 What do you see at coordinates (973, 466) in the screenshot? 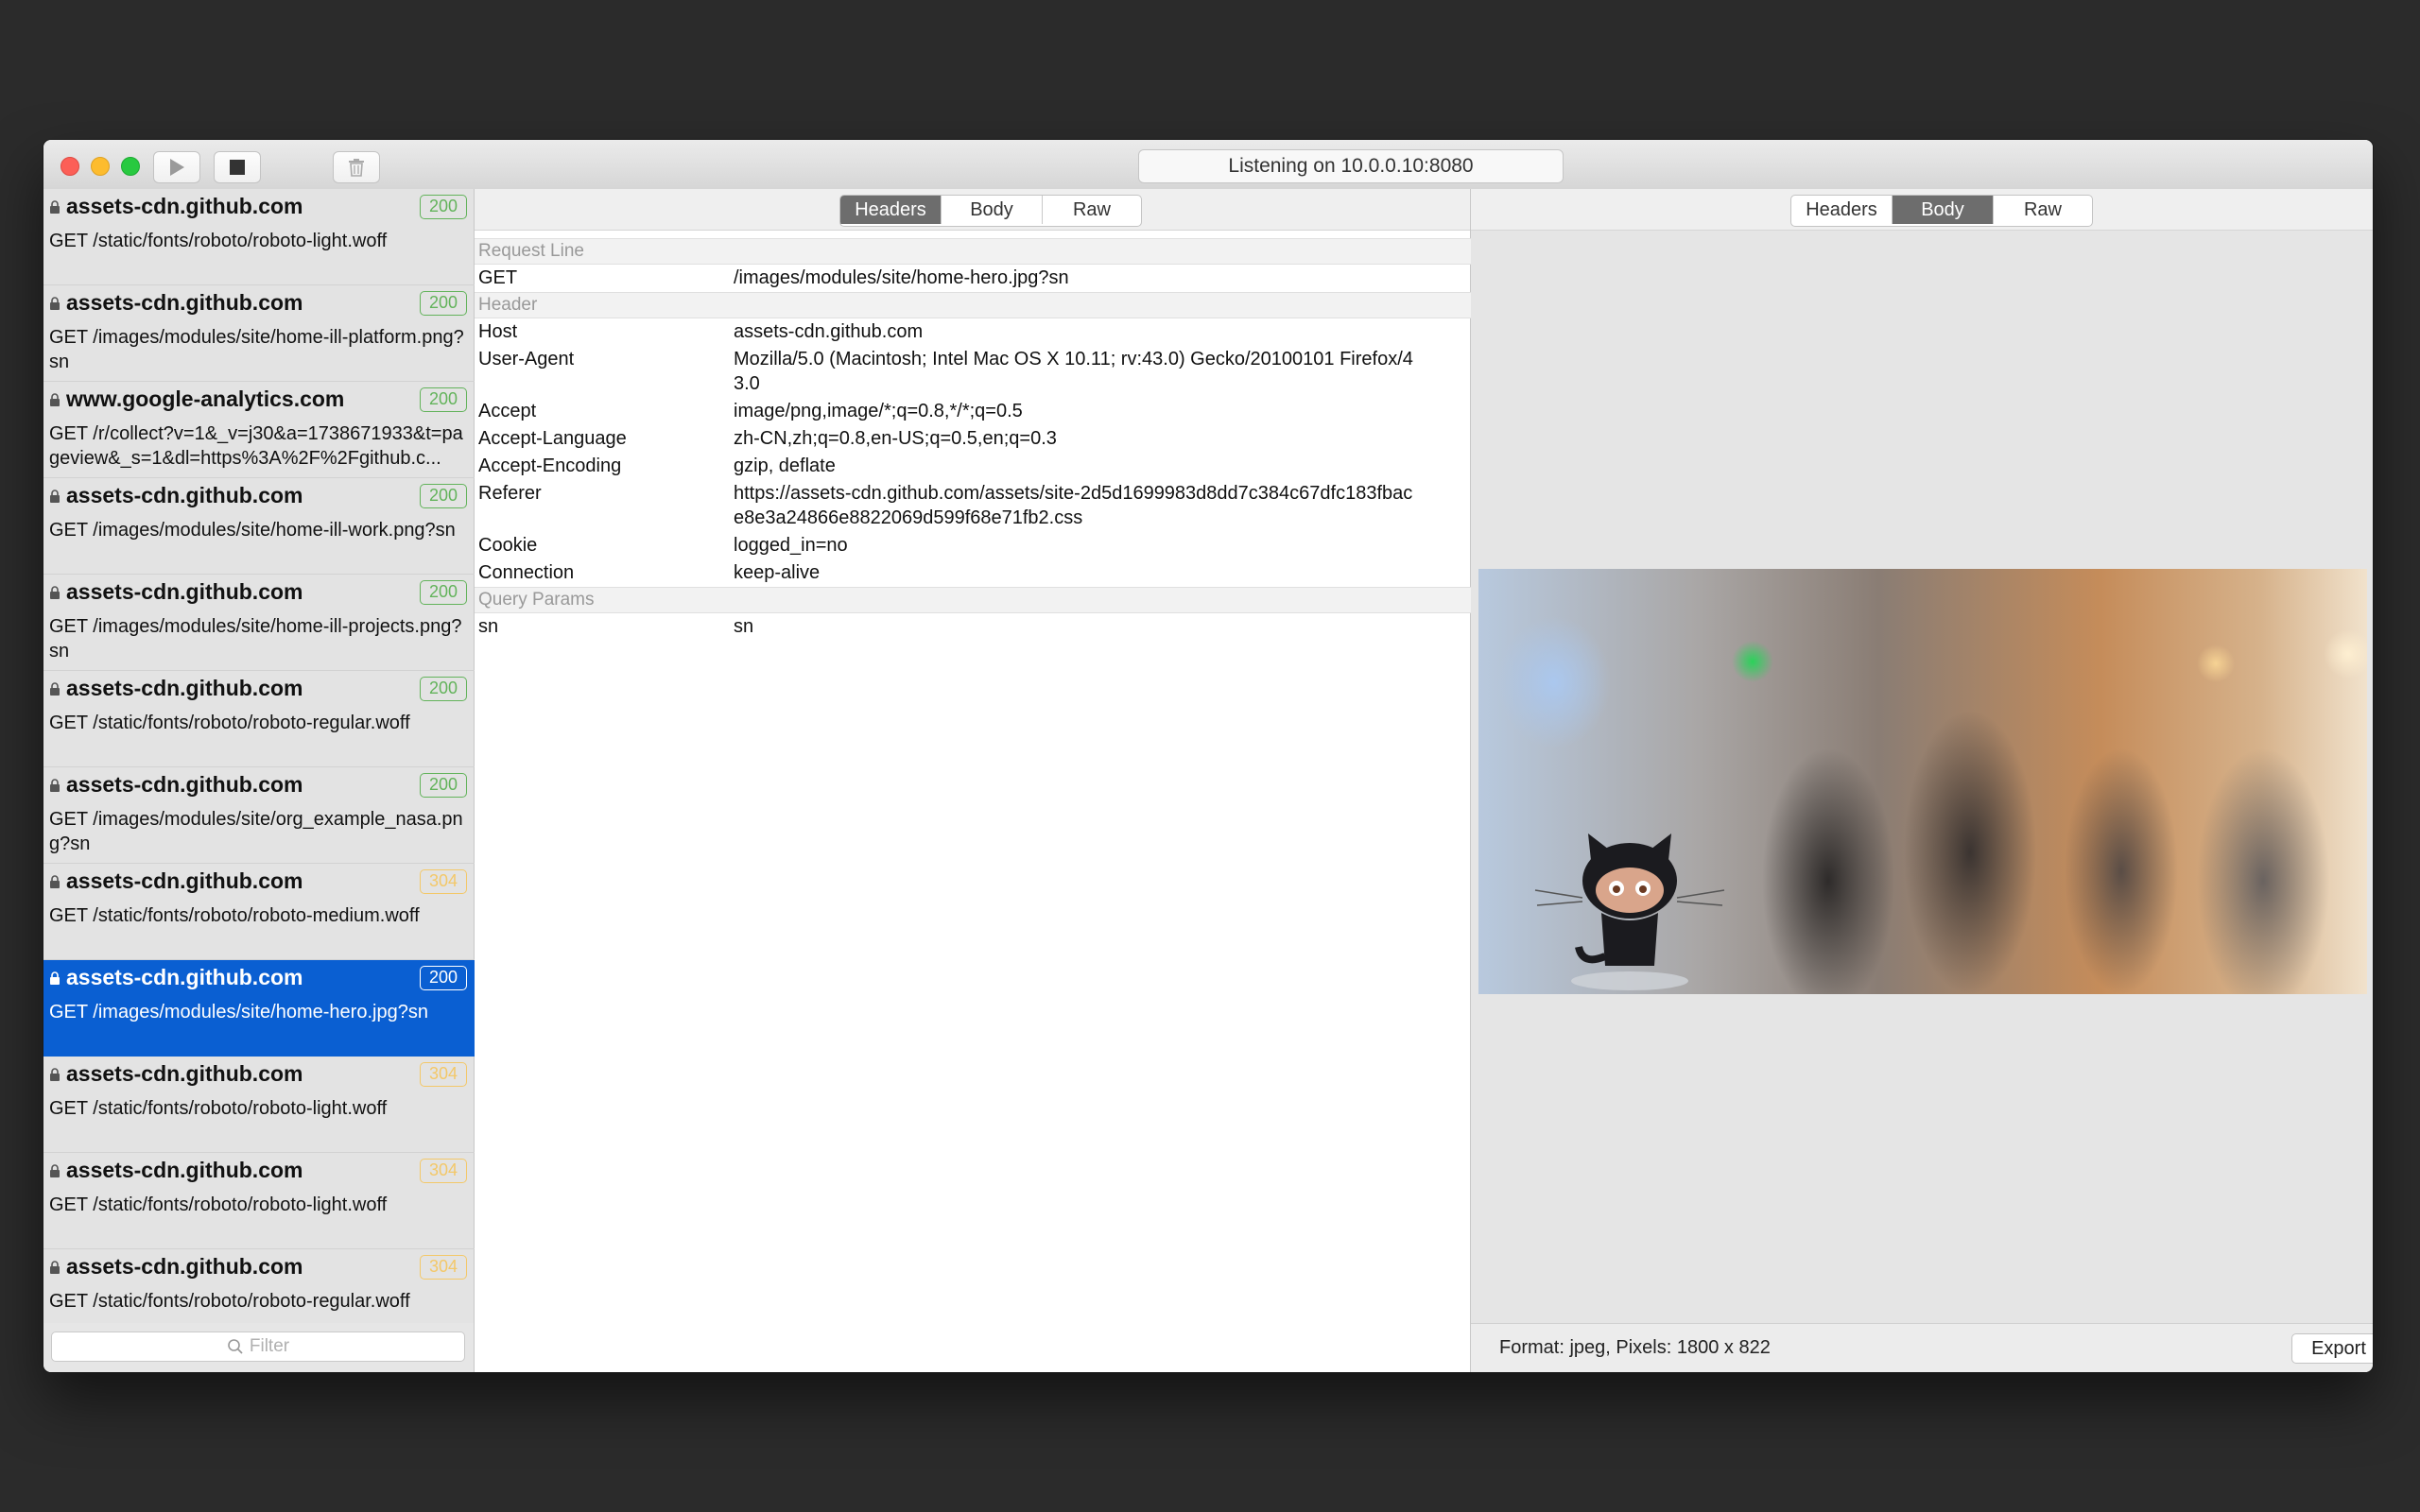
I see `header-row: Accept-Encoding gzip, deflate` at bounding box center [973, 466].